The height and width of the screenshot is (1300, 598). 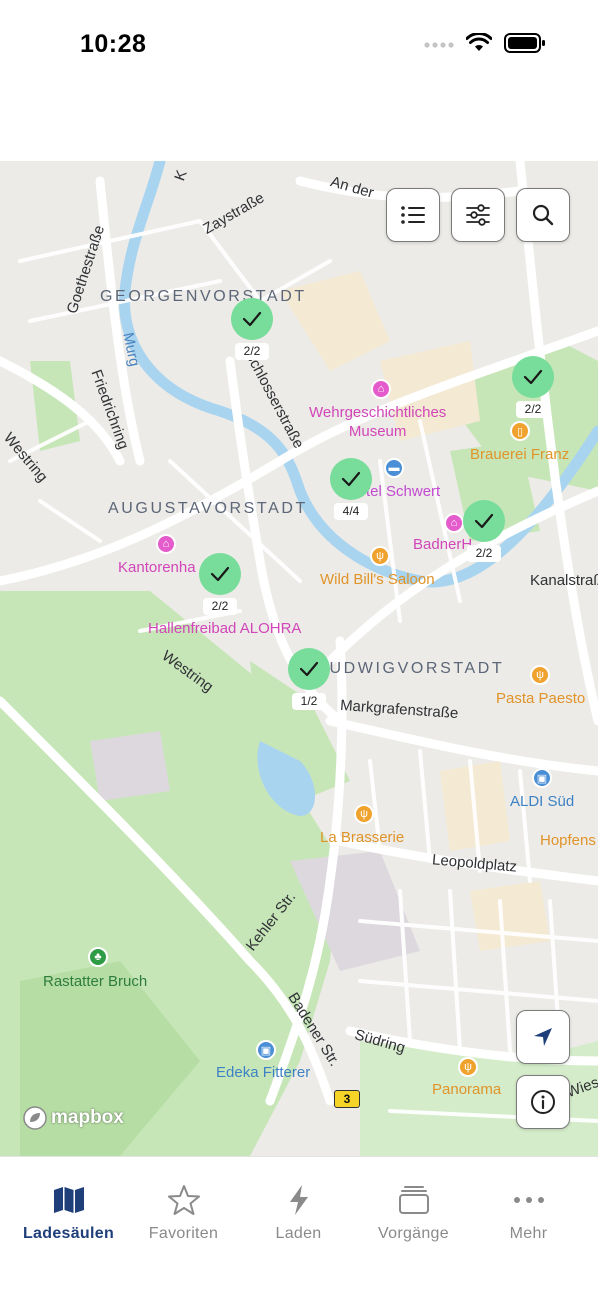 I want to click on poi-label-panorama: Panorama, so click(x=467, y=1089).